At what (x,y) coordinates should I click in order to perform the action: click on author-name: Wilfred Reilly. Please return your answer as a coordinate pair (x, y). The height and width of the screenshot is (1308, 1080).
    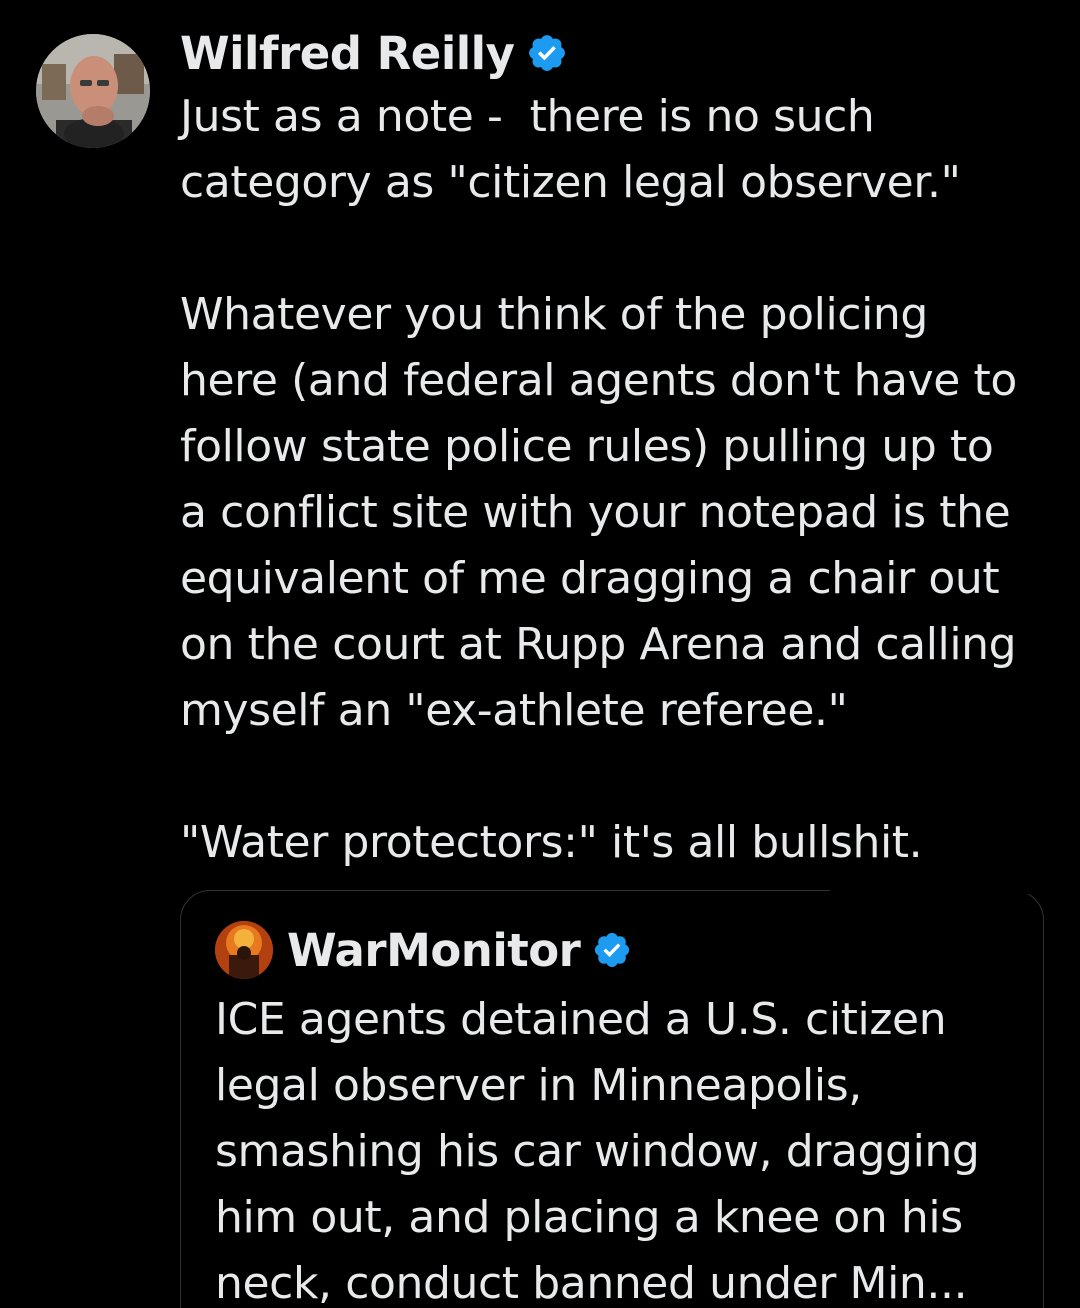
    Looking at the image, I should click on (347, 53).